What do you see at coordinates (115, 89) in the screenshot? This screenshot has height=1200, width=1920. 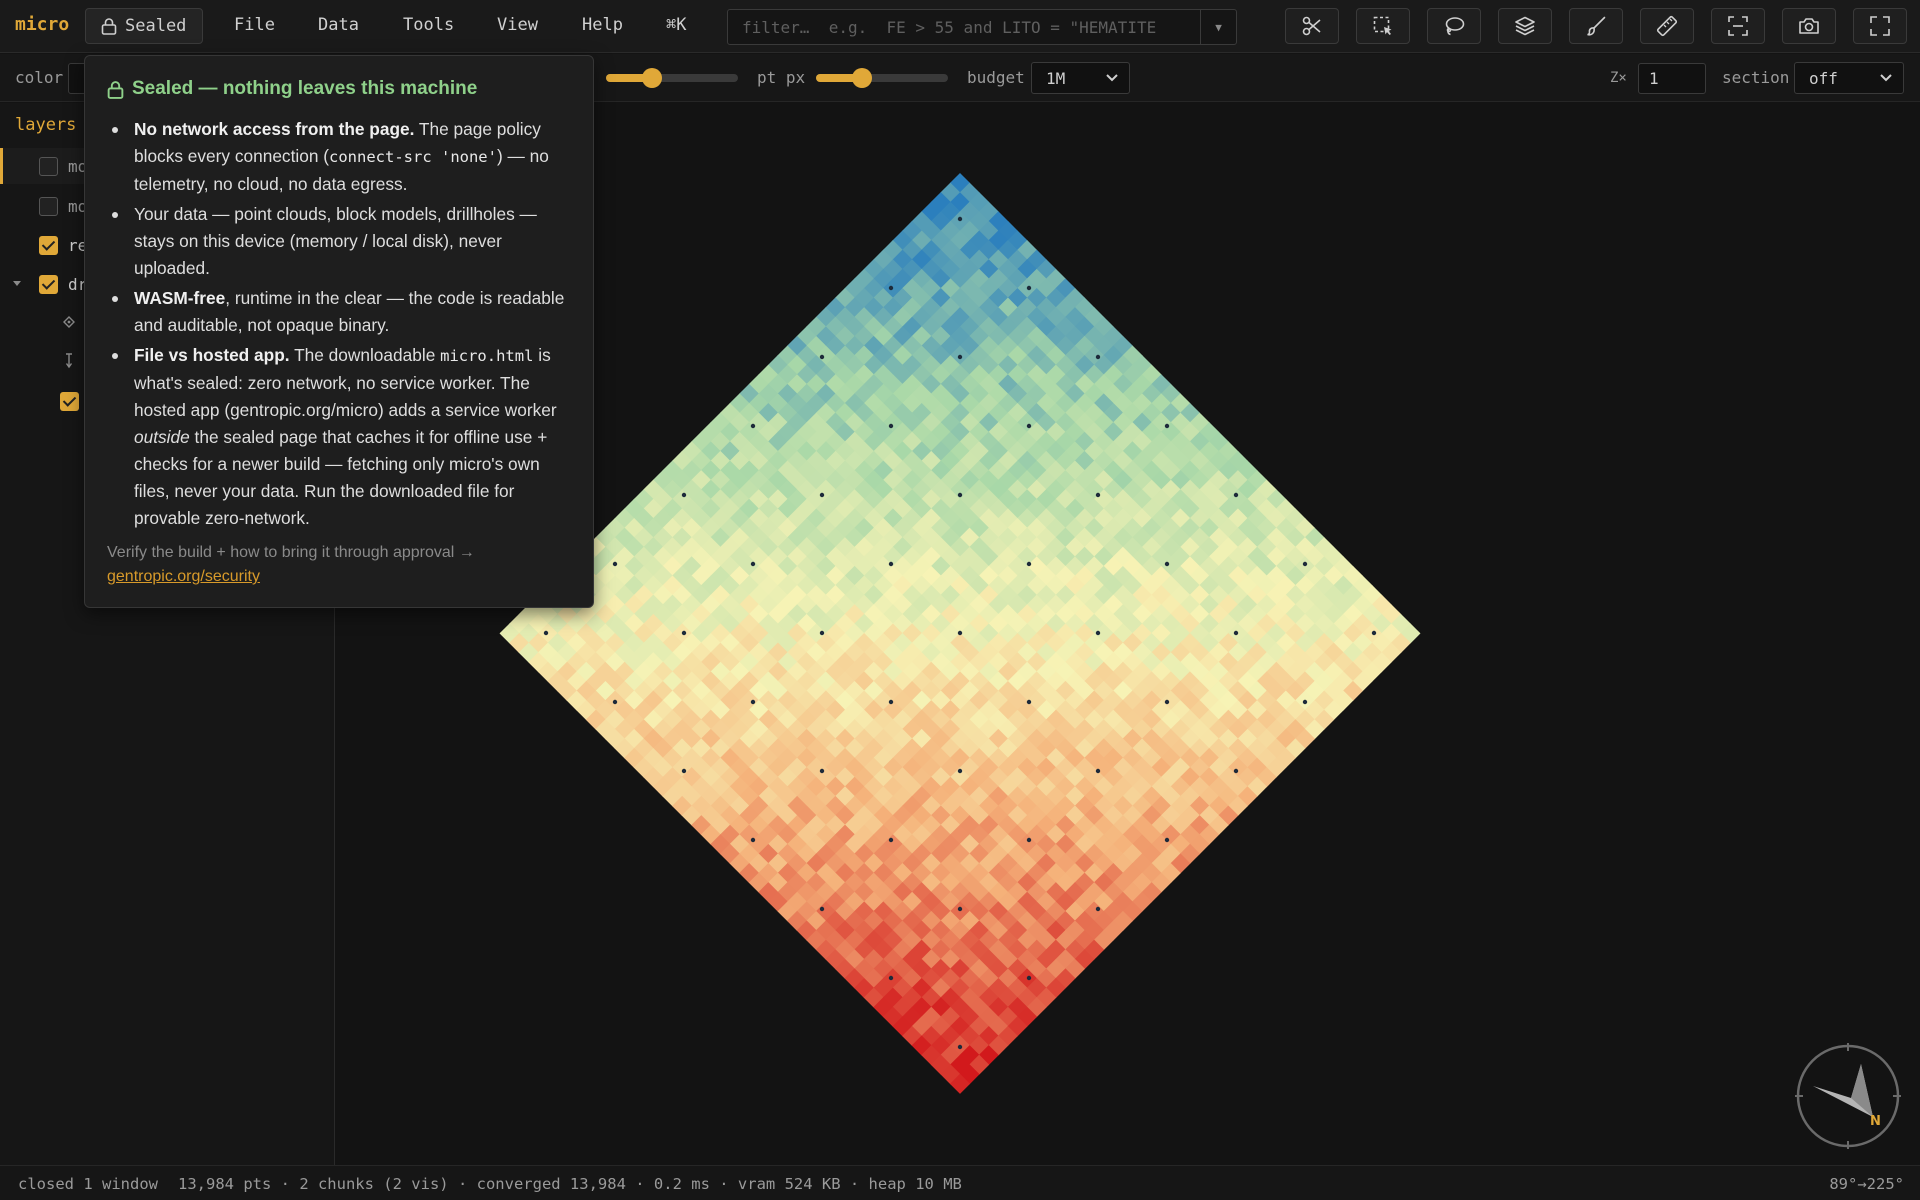 I see `lock-icon` at bounding box center [115, 89].